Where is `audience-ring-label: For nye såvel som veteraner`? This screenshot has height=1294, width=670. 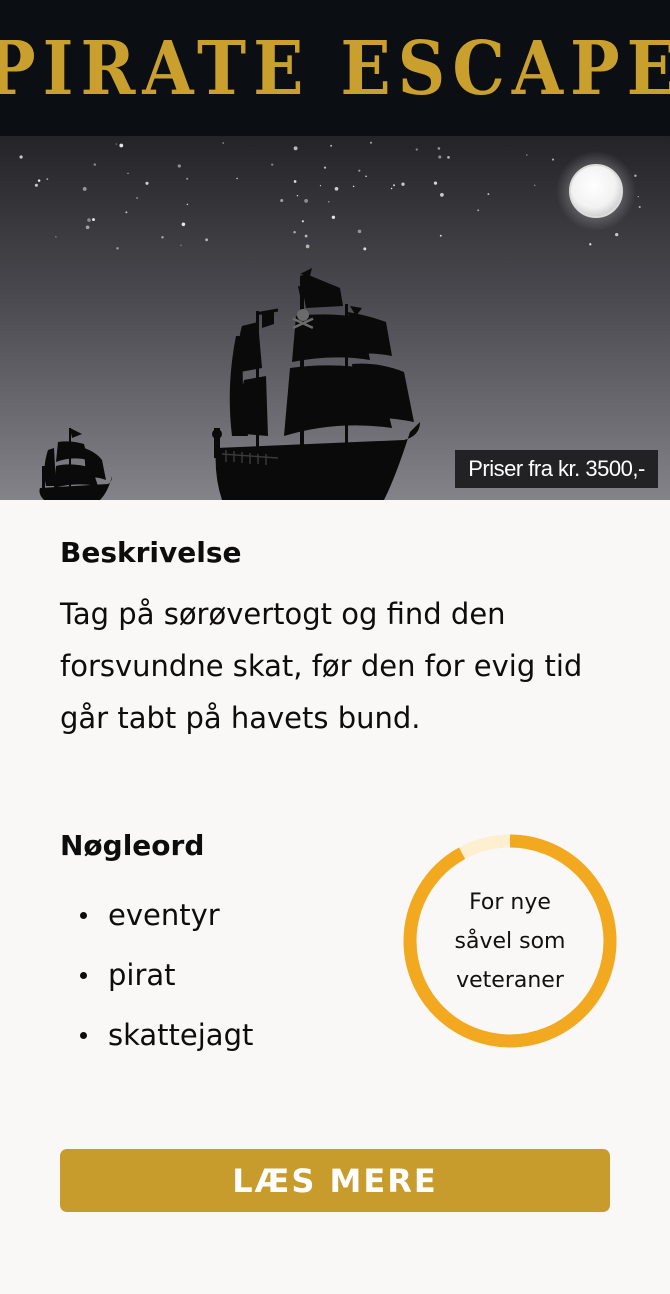
audience-ring-label: For nye såvel som veteraner is located at coordinates (510, 941).